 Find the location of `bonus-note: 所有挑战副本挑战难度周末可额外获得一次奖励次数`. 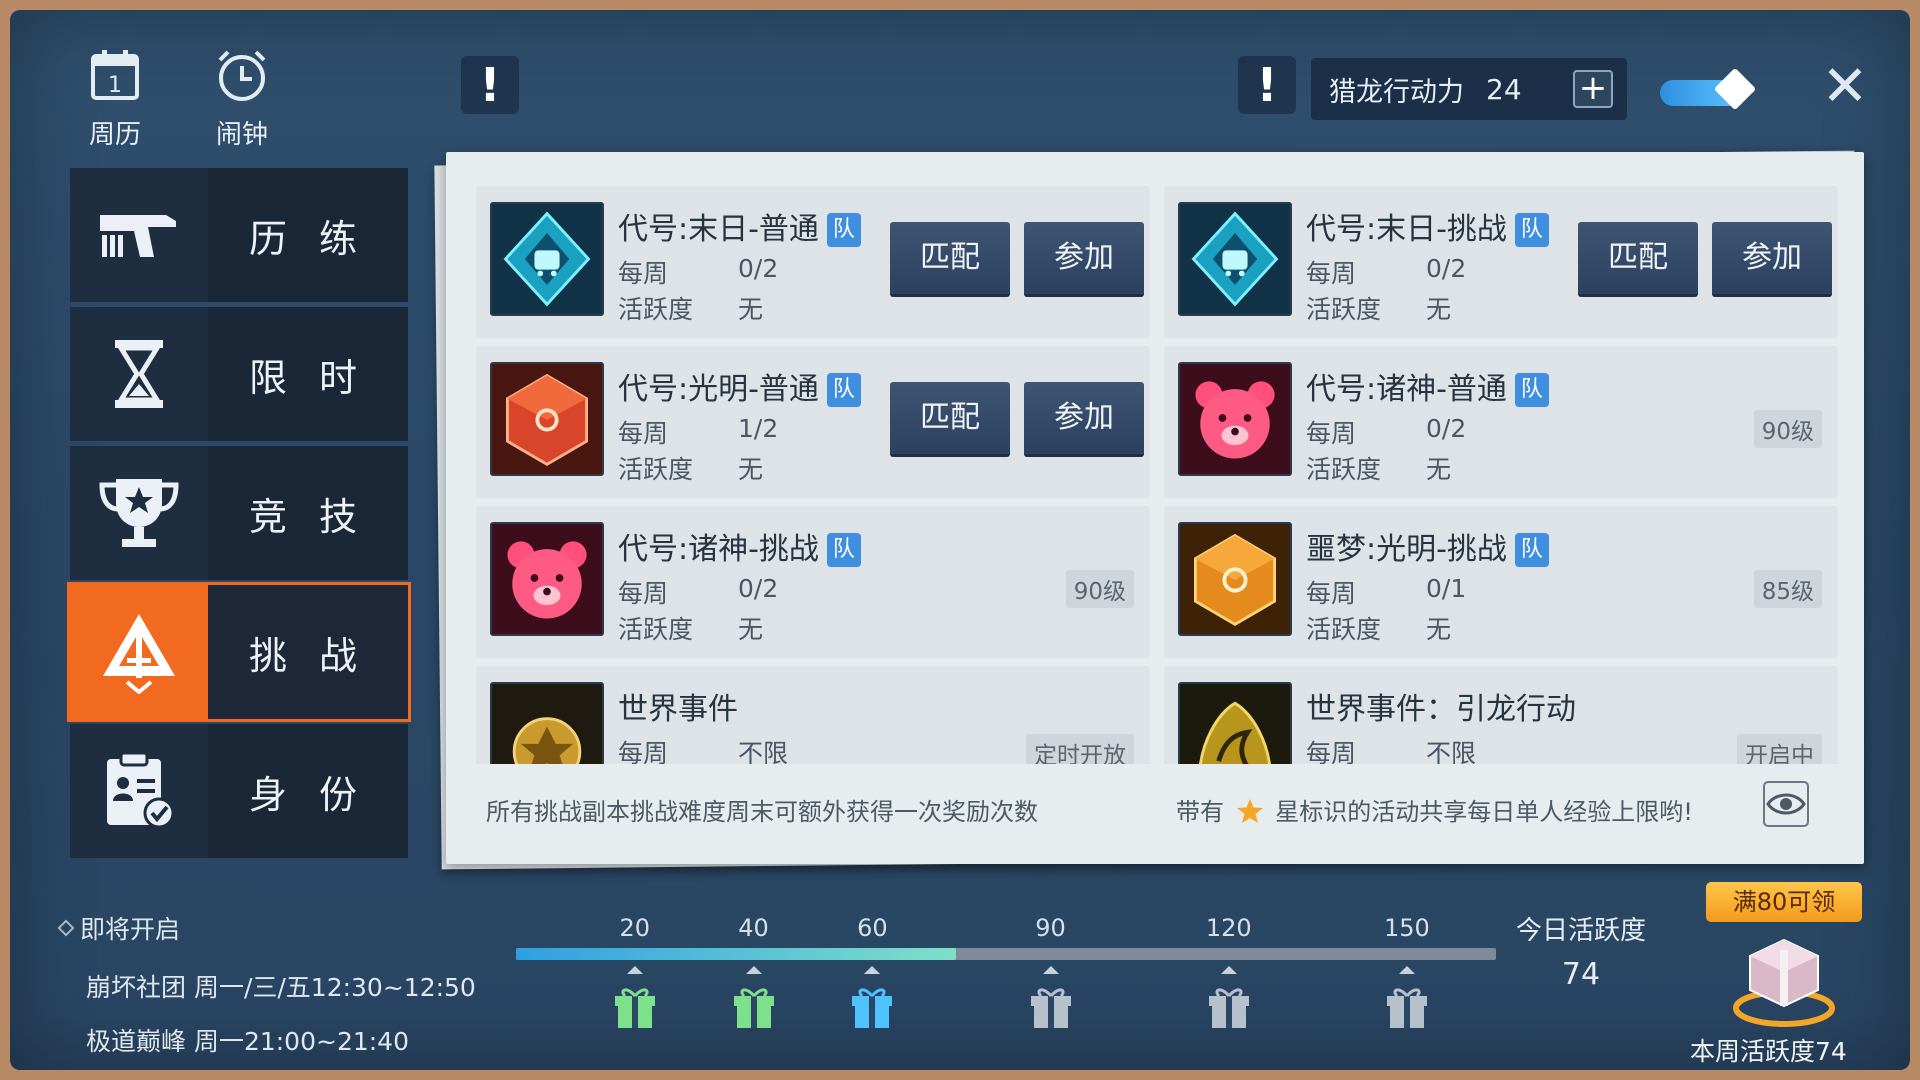

bonus-note: 所有挑战副本挑战难度周末可额外获得一次奖励次数 is located at coordinates (762, 812).